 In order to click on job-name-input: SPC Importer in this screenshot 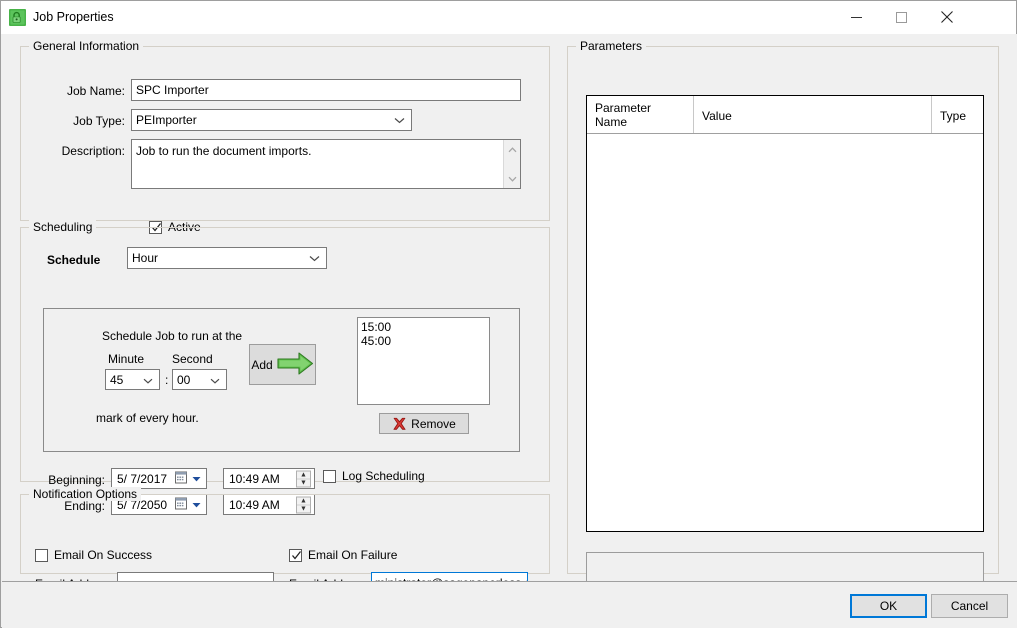, I will do `click(326, 90)`.